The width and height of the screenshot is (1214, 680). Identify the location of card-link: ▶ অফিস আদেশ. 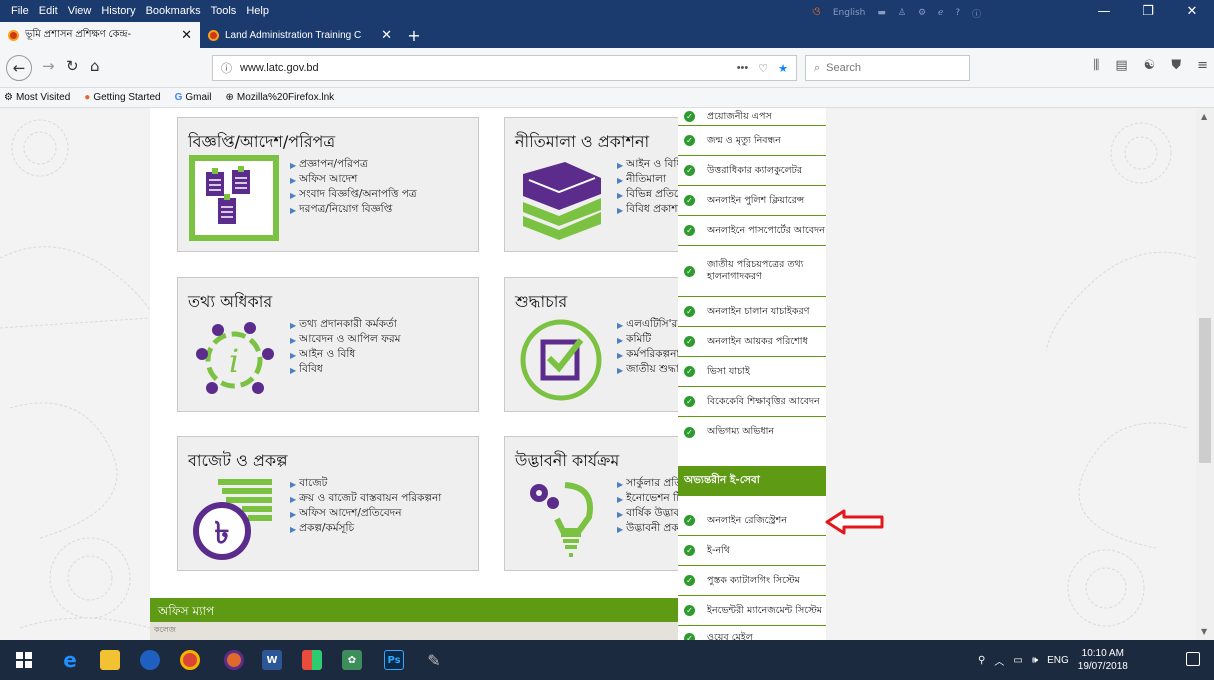
(353, 180).